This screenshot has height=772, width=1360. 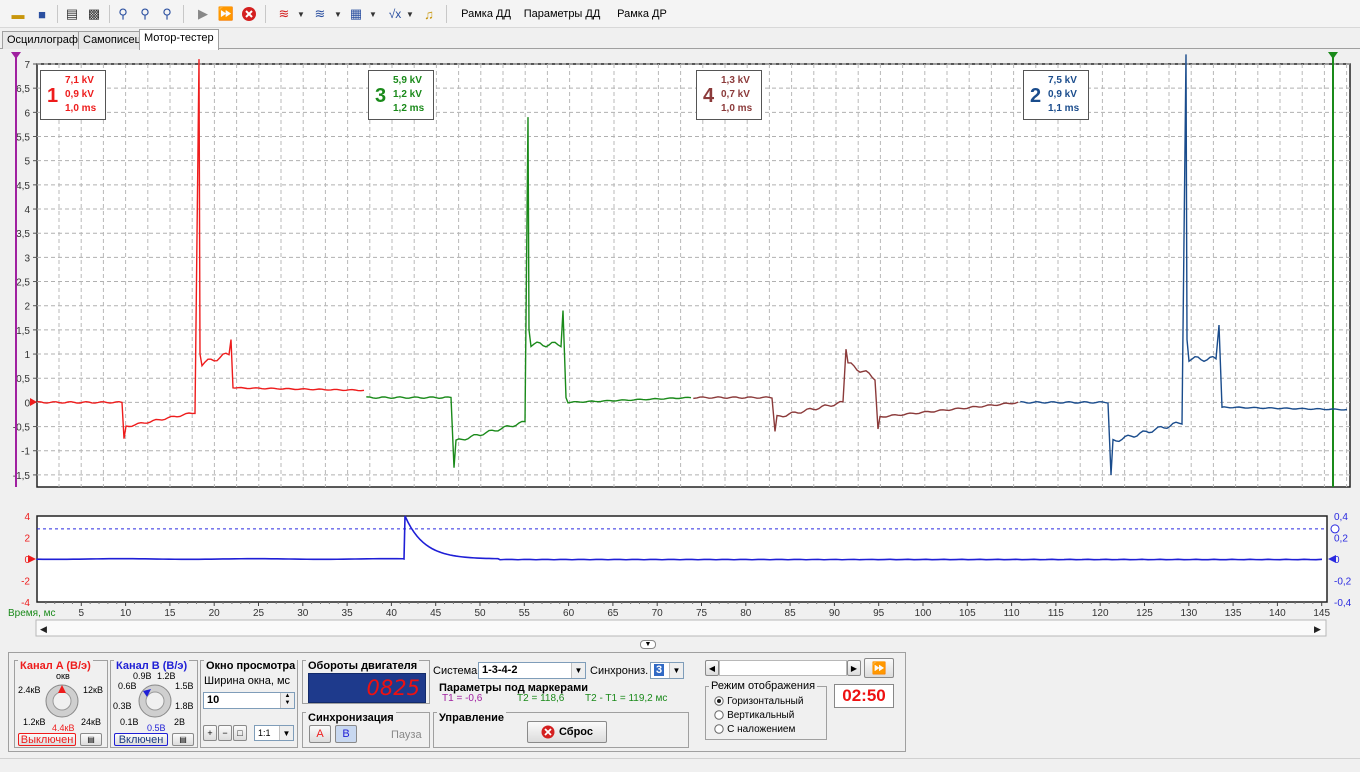 What do you see at coordinates (346, 734) in the screenshot?
I see `sync-b-button: B` at bounding box center [346, 734].